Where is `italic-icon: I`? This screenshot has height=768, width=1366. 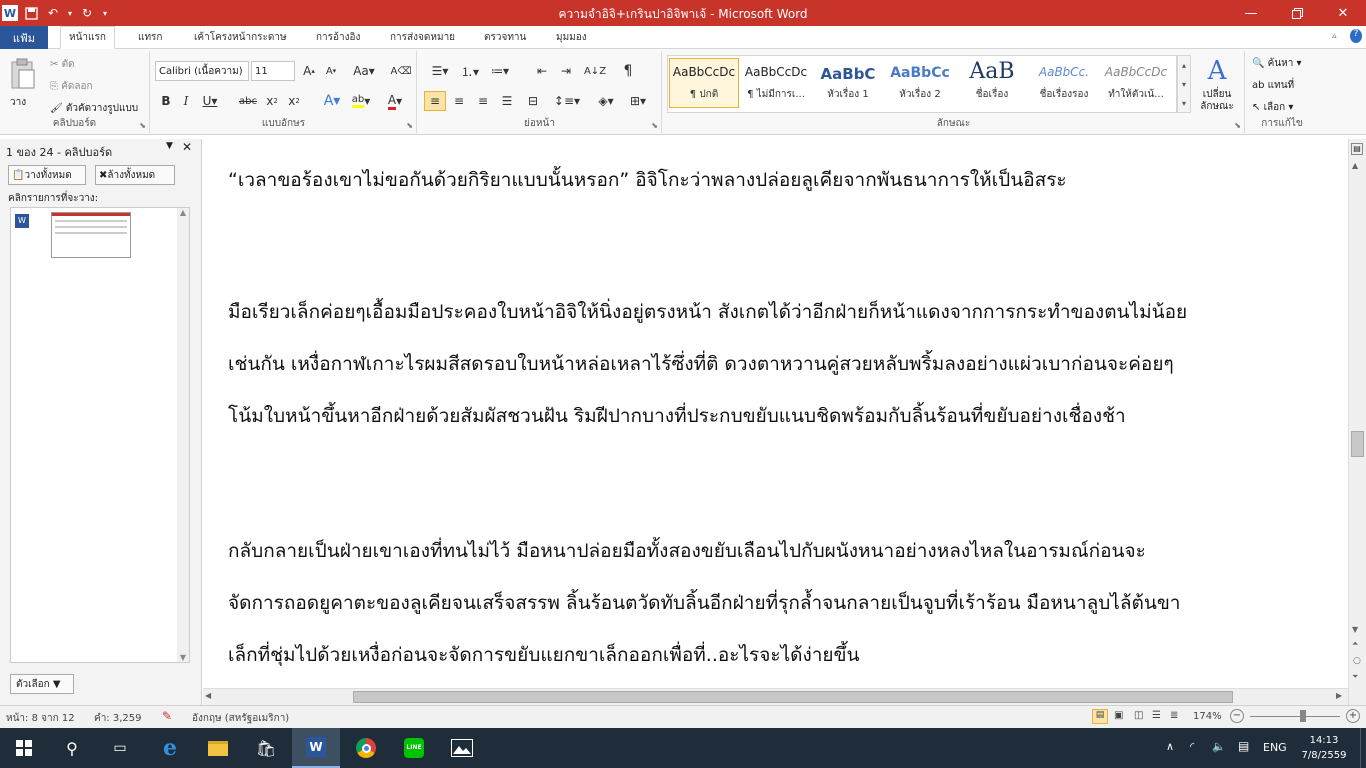 italic-icon: I is located at coordinates (186, 101).